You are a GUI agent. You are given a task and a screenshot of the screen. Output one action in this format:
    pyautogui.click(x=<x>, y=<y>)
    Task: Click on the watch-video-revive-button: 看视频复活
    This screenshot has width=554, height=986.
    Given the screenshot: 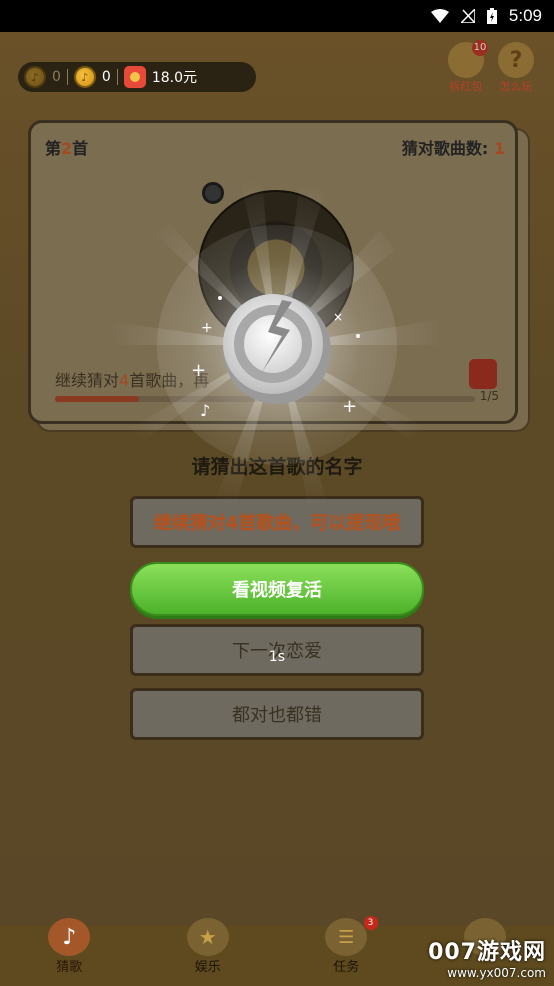 What is the action you would take?
    pyautogui.click(x=277, y=589)
    